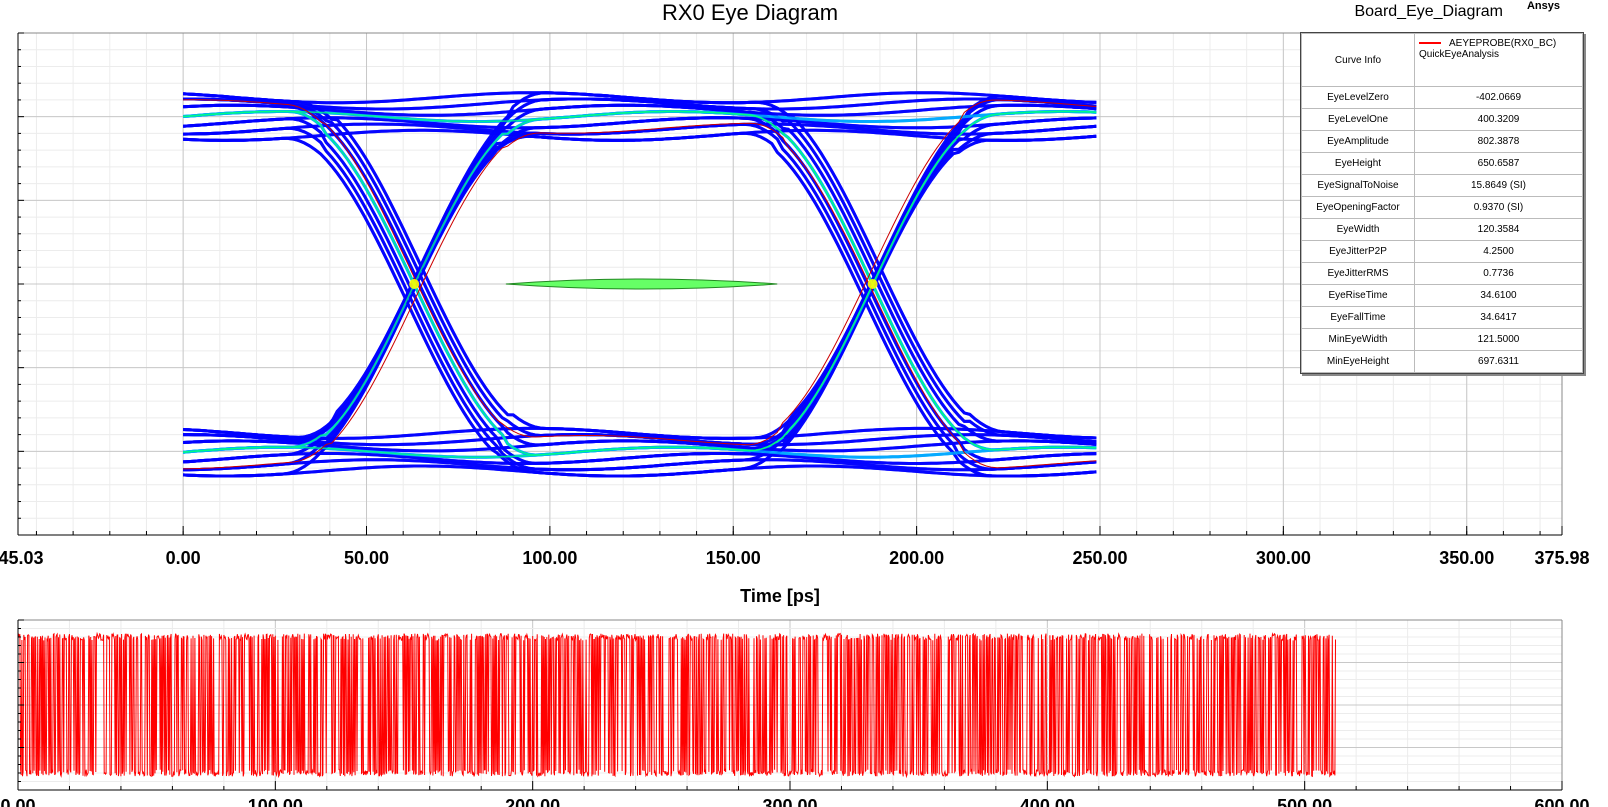 The image size is (1608, 807). I want to click on curve-info-label: EyeFallTime, so click(1358, 317).